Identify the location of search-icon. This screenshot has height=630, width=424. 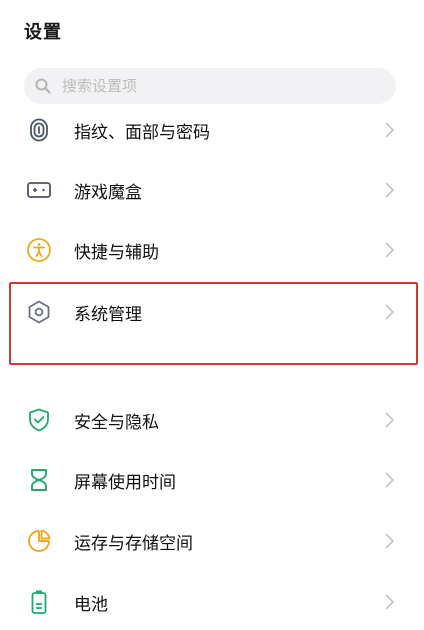
(43, 86).